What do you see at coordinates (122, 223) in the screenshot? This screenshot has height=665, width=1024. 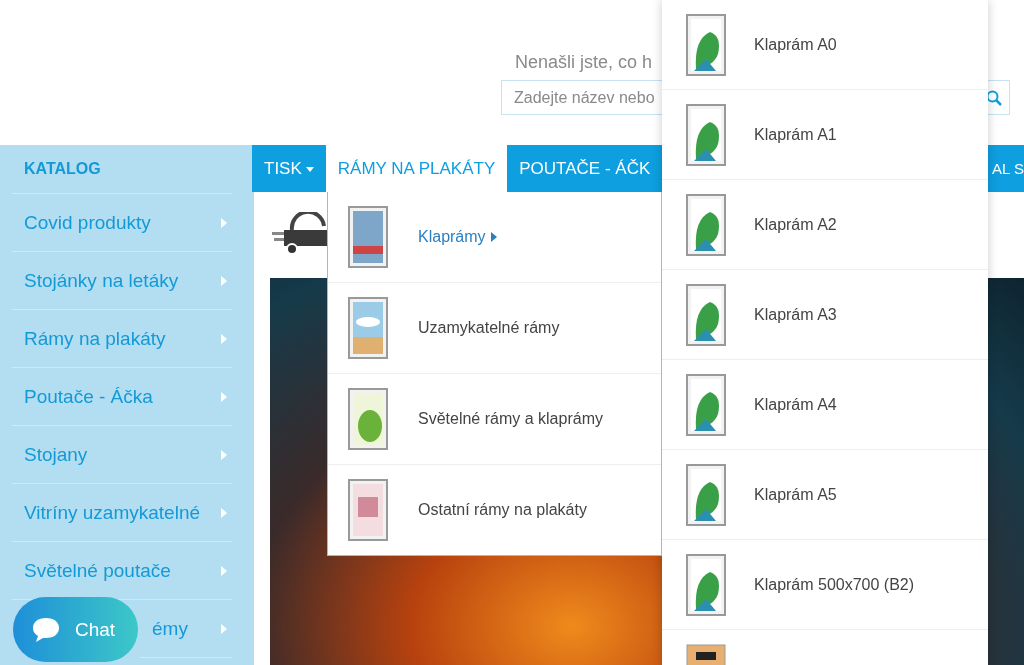 I see `sidebar-item: Covid produkty` at bounding box center [122, 223].